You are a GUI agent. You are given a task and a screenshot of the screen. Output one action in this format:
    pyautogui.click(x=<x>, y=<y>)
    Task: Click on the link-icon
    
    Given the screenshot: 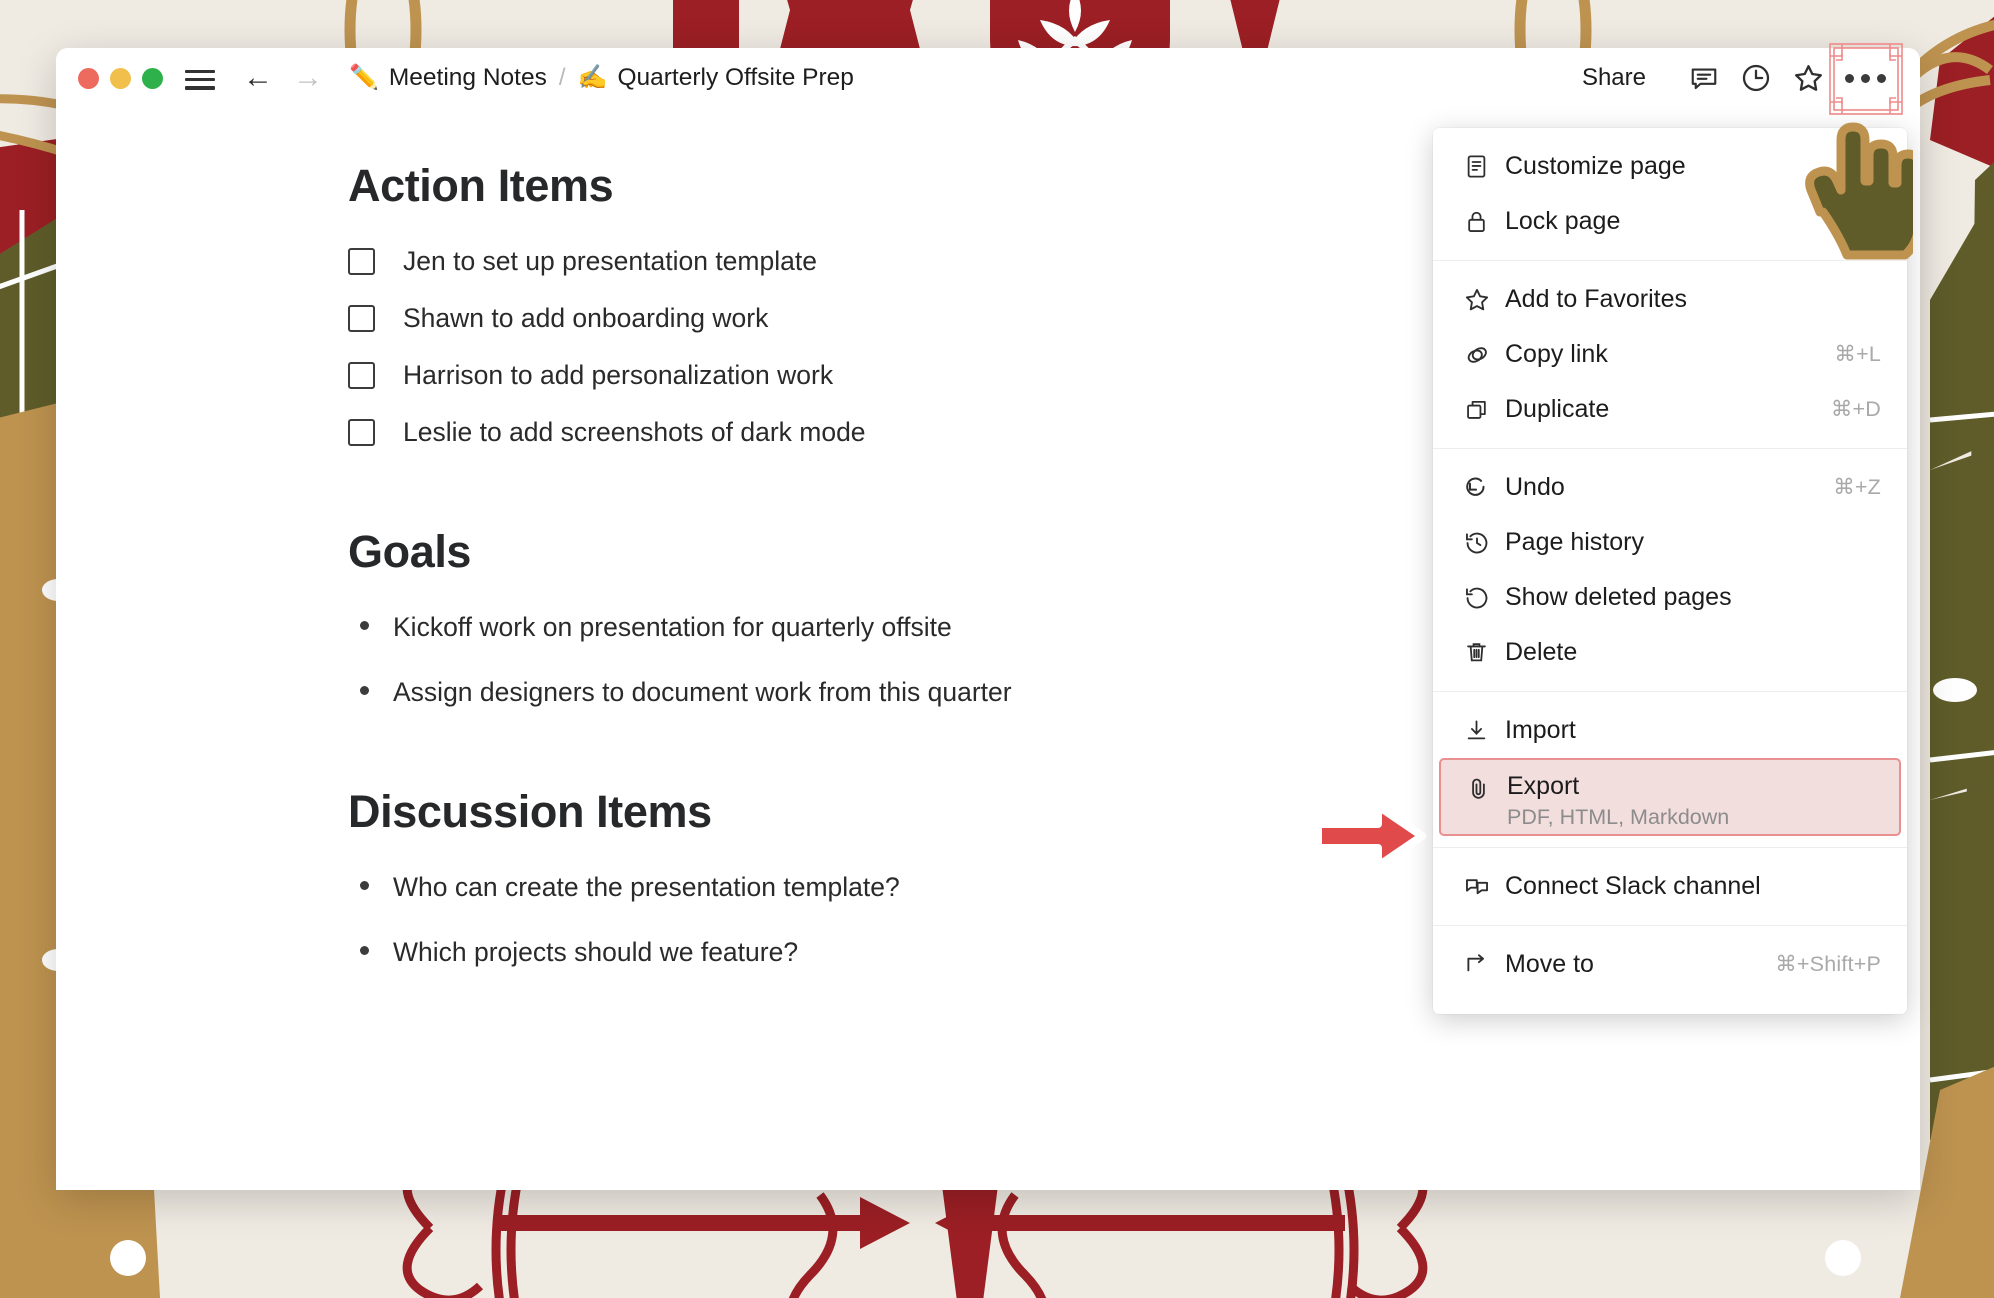 What is the action you would take?
    pyautogui.click(x=1484, y=355)
    